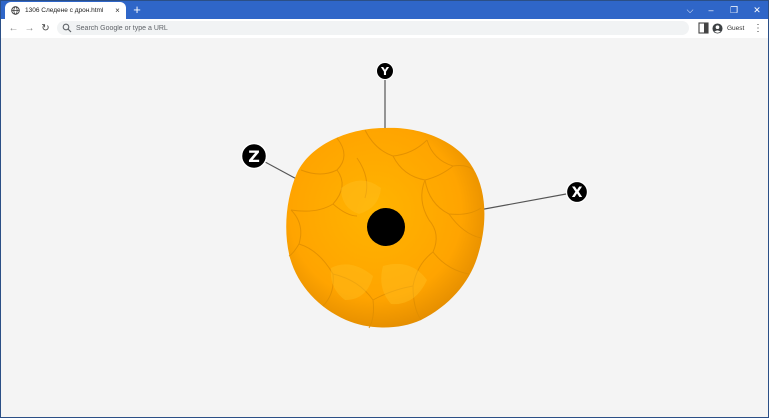 The height and width of the screenshot is (418, 769). I want to click on reload-button: ↻, so click(45, 28).